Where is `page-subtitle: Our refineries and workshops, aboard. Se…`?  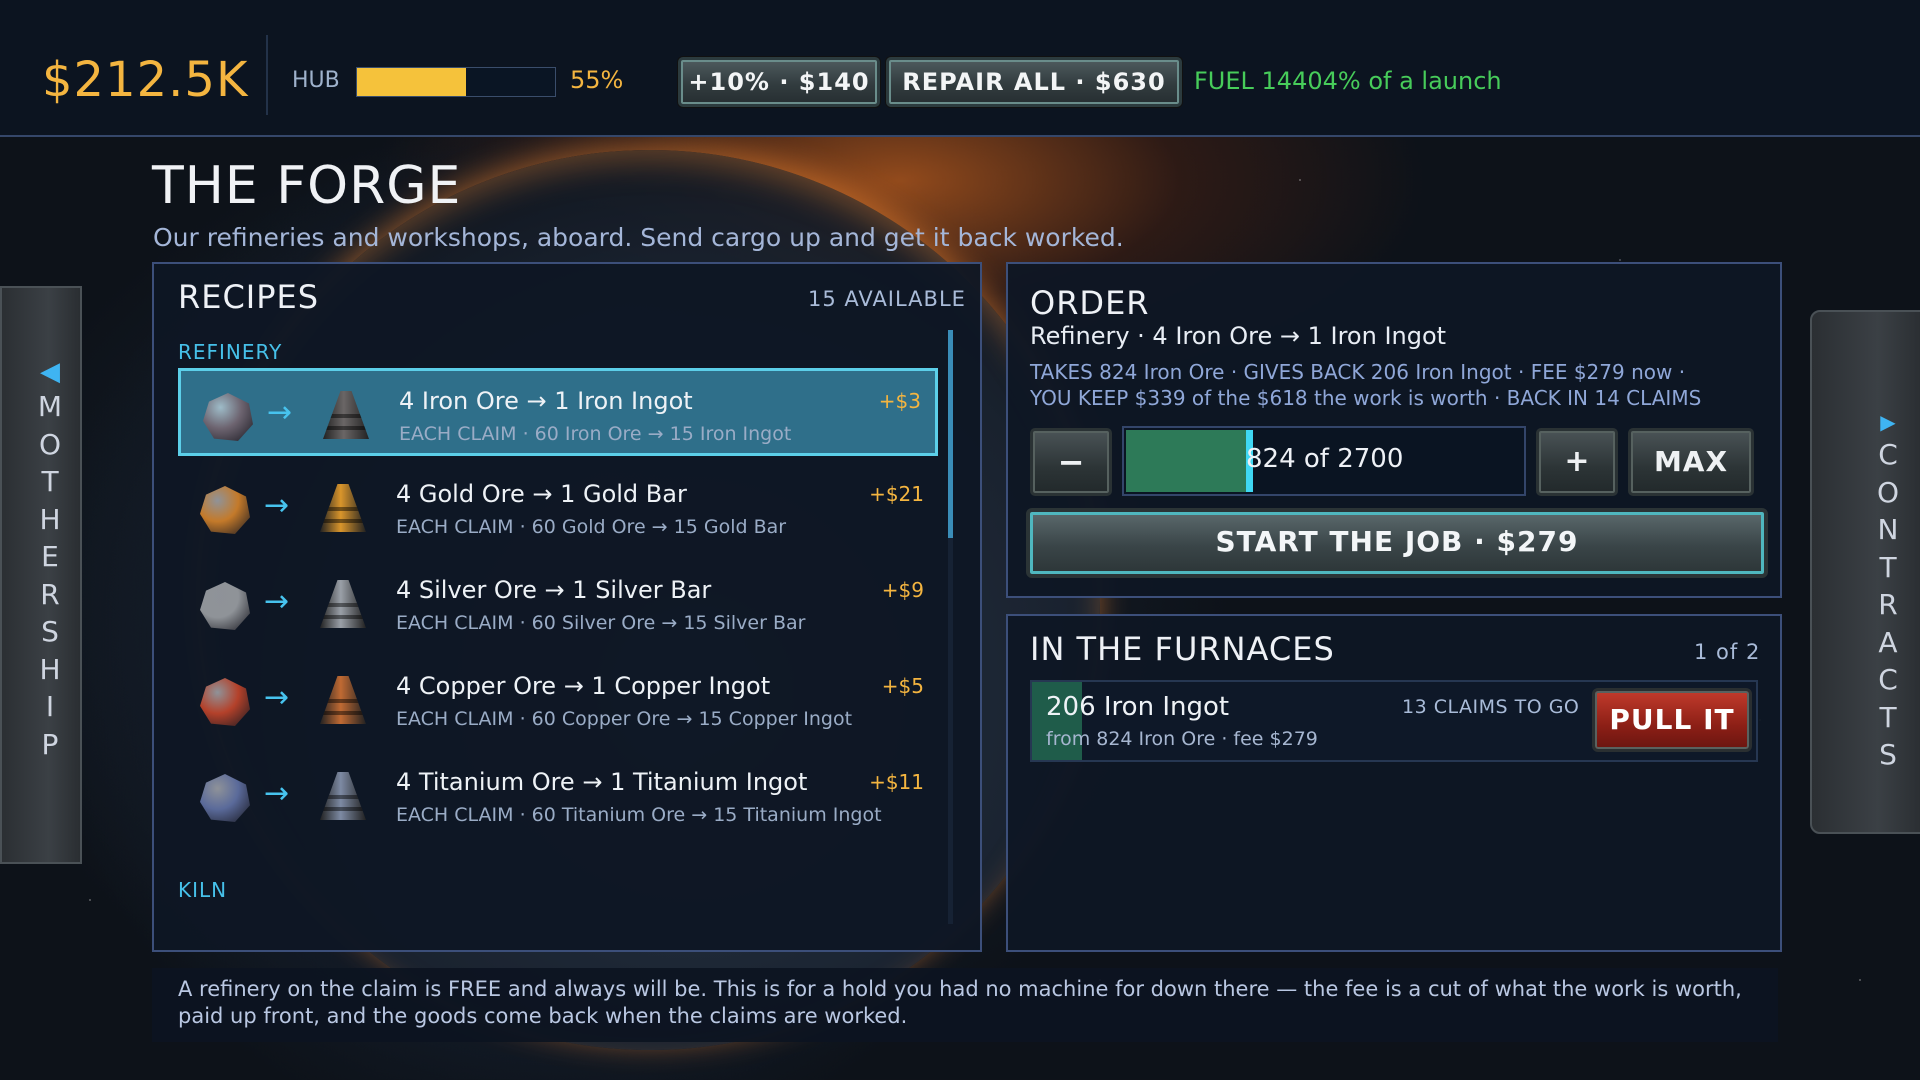
page-subtitle: Our refineries and workshops, aboard. Se… is located at coordinates (638, 237).